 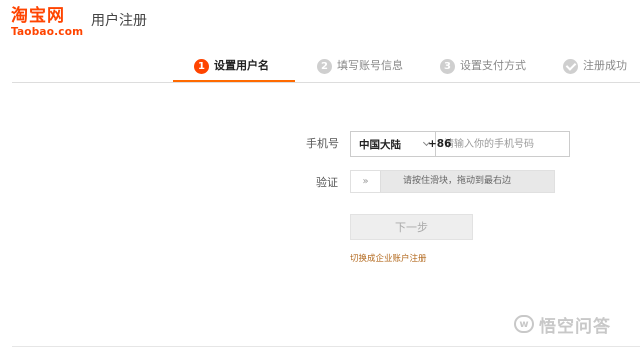 I want to click on phone-input-group: 中国大陆 +86, so click(x=460, y=144).